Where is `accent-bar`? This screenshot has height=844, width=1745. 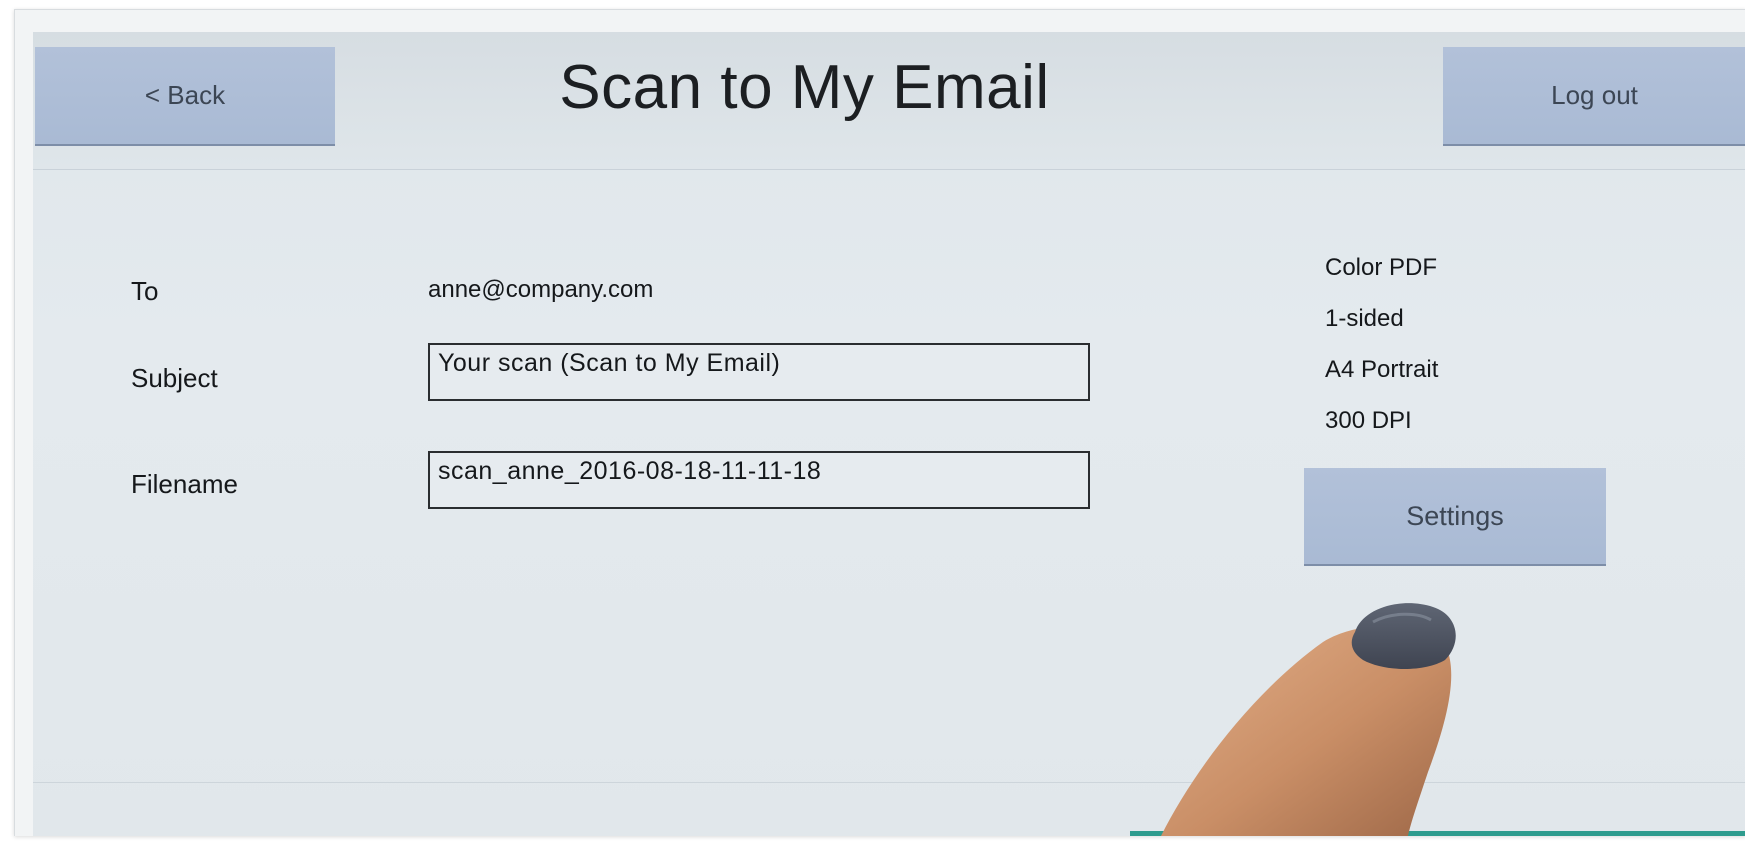 accent-bar is located at coordinates (1437, 833).